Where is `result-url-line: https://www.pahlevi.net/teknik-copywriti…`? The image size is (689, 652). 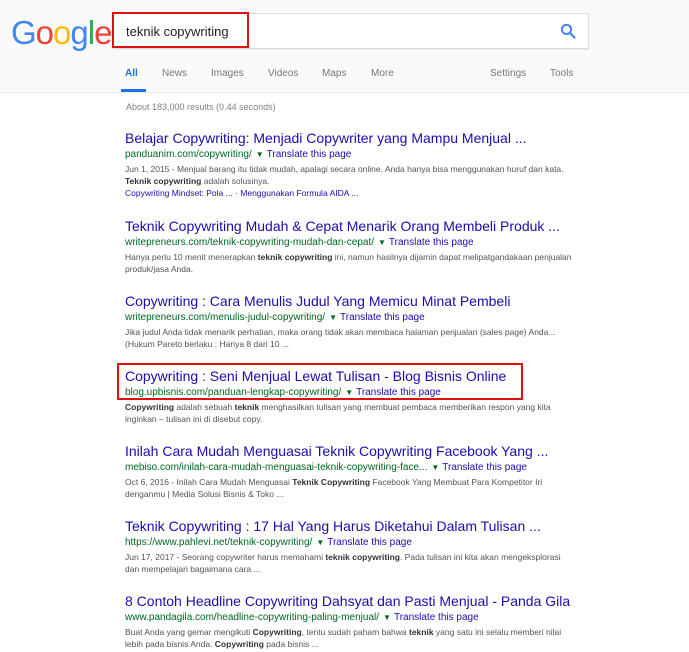 result-url-line: https://www.pahlevi.net/teknik-copywriti… is located at coordinates (355, 542).